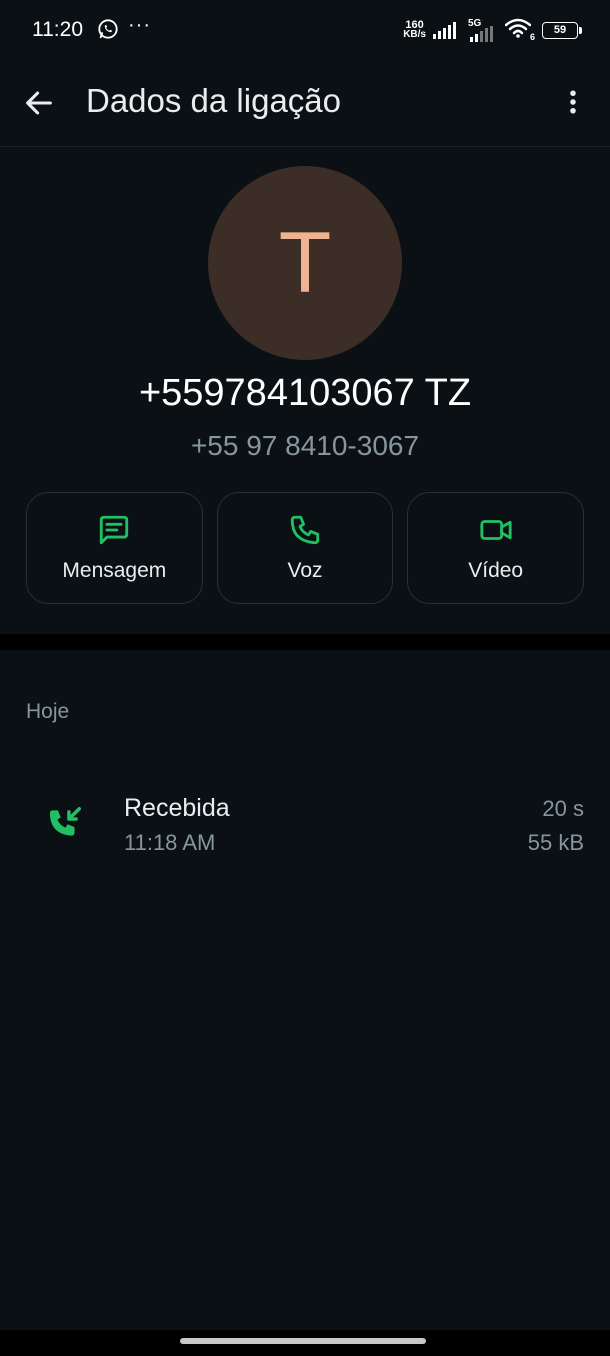  What do you see at coordinates (214, 100) in the screenshot?
I see `page-title: Dados da ligação` at bounding box center [214, 100].